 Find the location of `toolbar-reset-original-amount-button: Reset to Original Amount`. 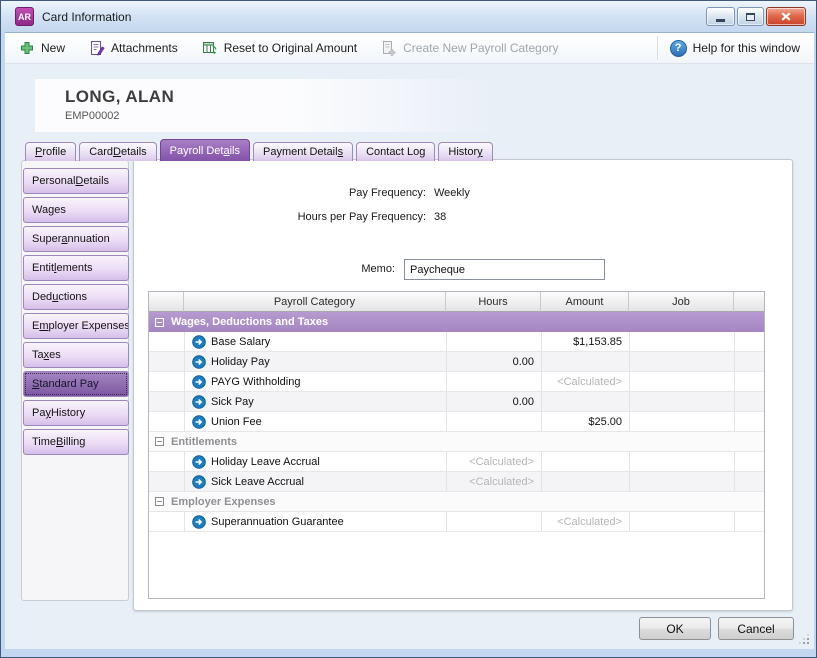

toolbar-reset-original-amount-button: Reset to Original Amount is located at coordinates (279, 48).